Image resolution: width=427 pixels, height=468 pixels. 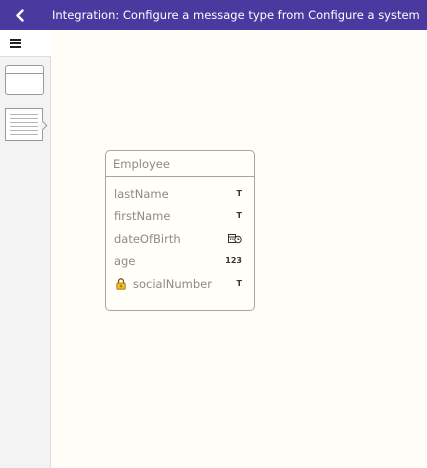 I want to click on field-dateofbirth: dateOfBirth, so click(x=180, y=239).